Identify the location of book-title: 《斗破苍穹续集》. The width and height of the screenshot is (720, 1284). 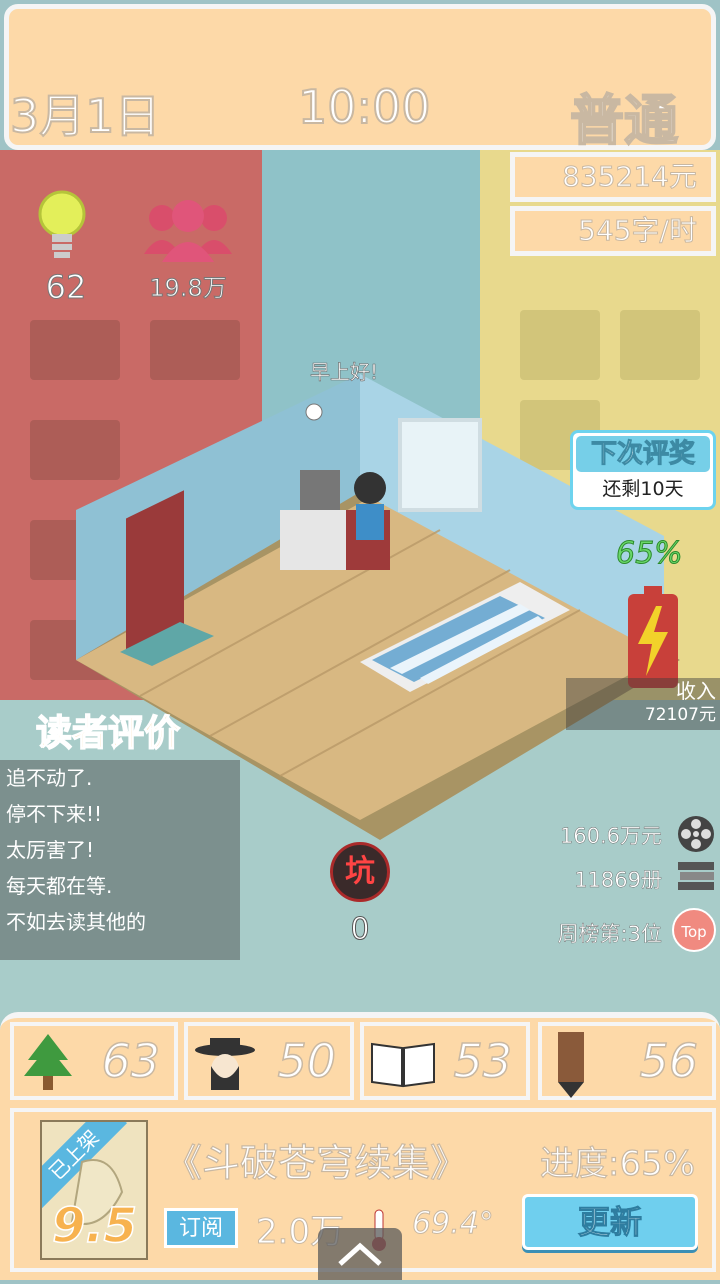
(316, 1162).